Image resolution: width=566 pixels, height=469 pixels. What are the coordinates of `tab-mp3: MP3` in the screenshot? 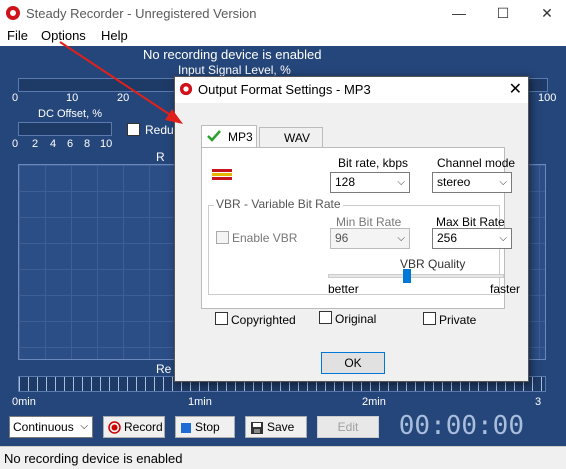 It's located at (229, 136).